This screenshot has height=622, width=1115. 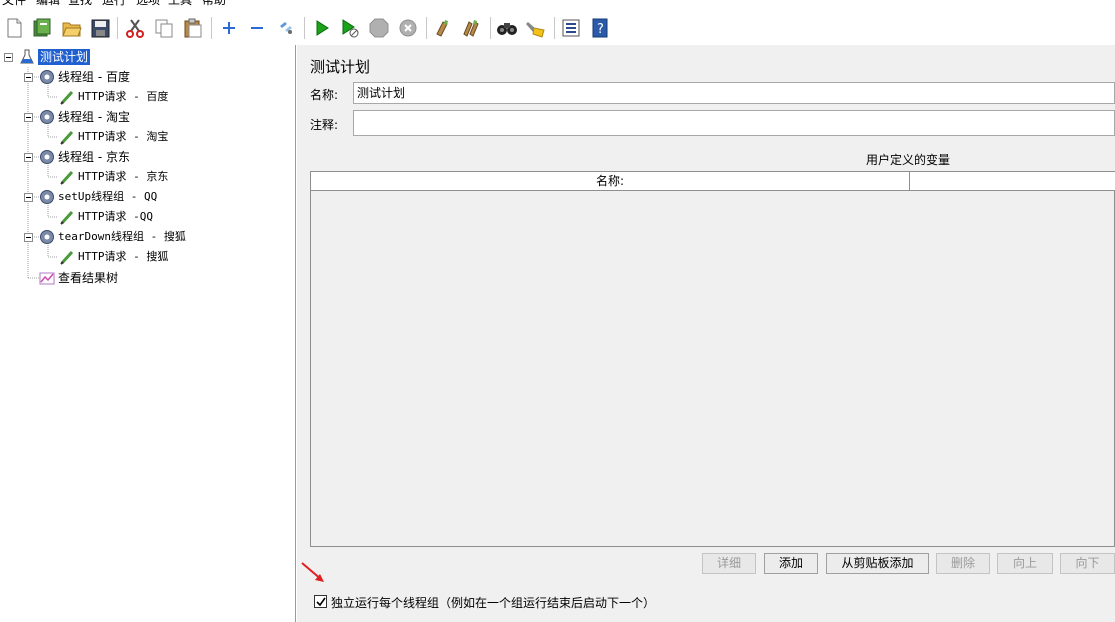 I want to click on open-icon, so click(x=72, y=28).